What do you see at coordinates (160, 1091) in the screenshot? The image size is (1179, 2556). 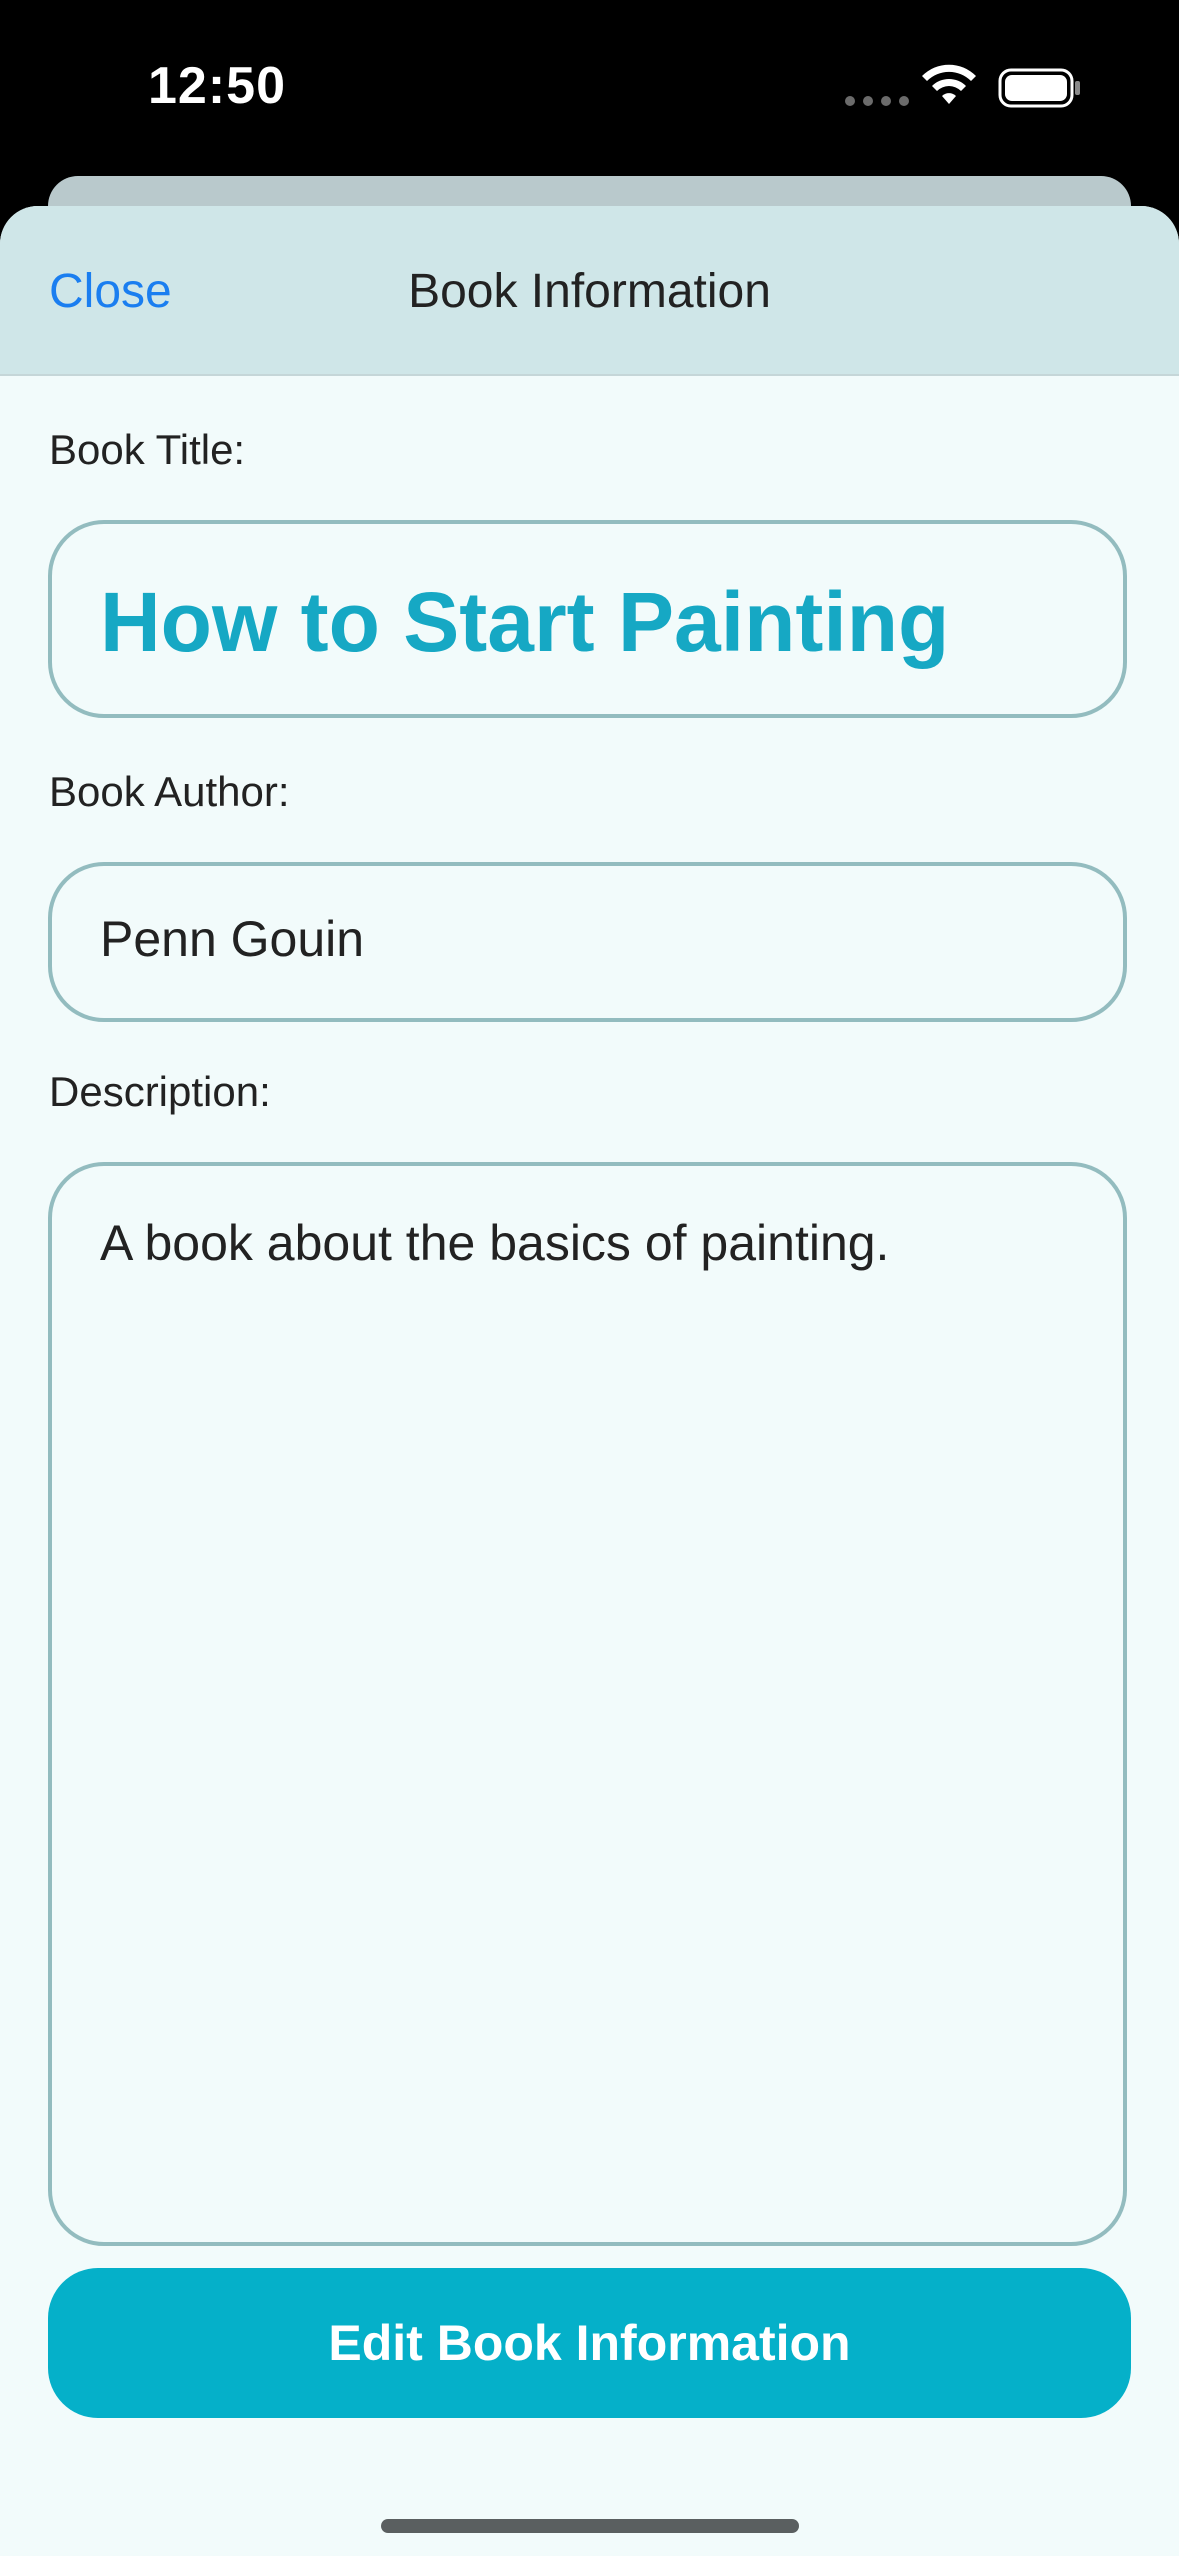 I see `description-label: Description:` at bounding box center [160, 1091].